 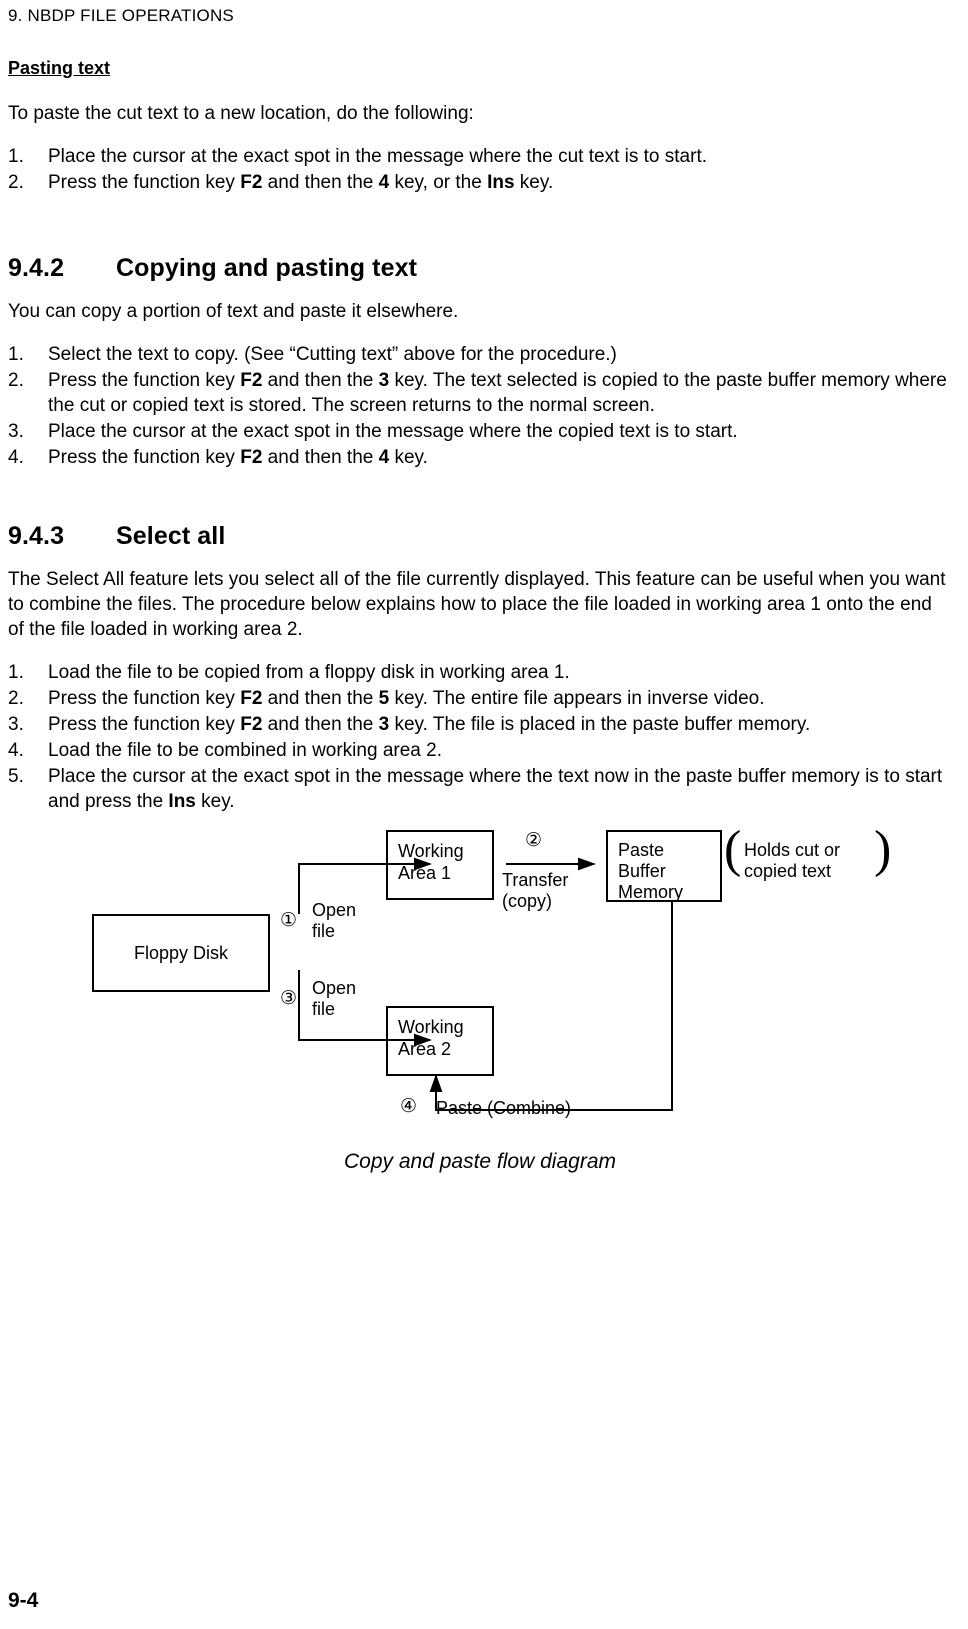 What do you see at coordinates (23, 1600) in the screenshot?
I see `page-number: 9-4` at bounding box center [23, 1600].